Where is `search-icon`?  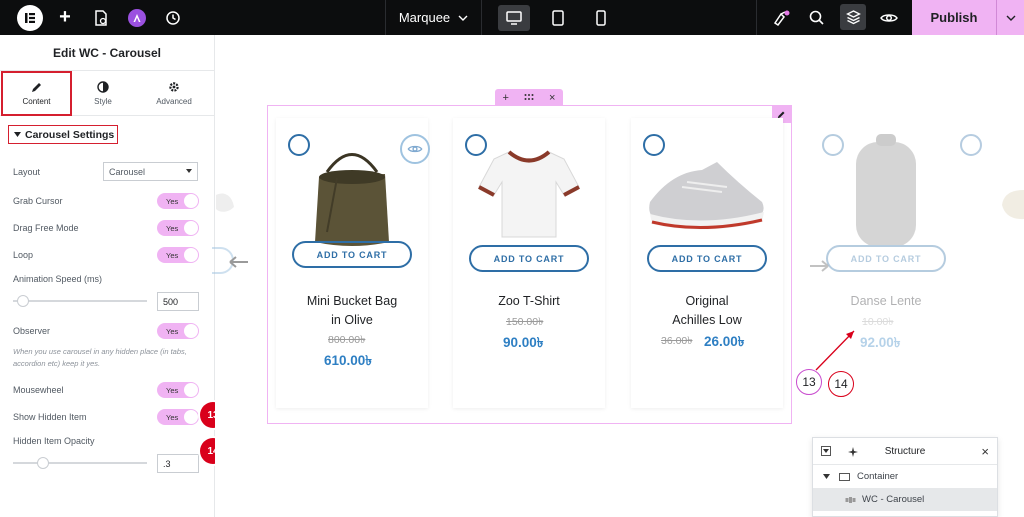
search-icon is located at coordinates (816, 17).